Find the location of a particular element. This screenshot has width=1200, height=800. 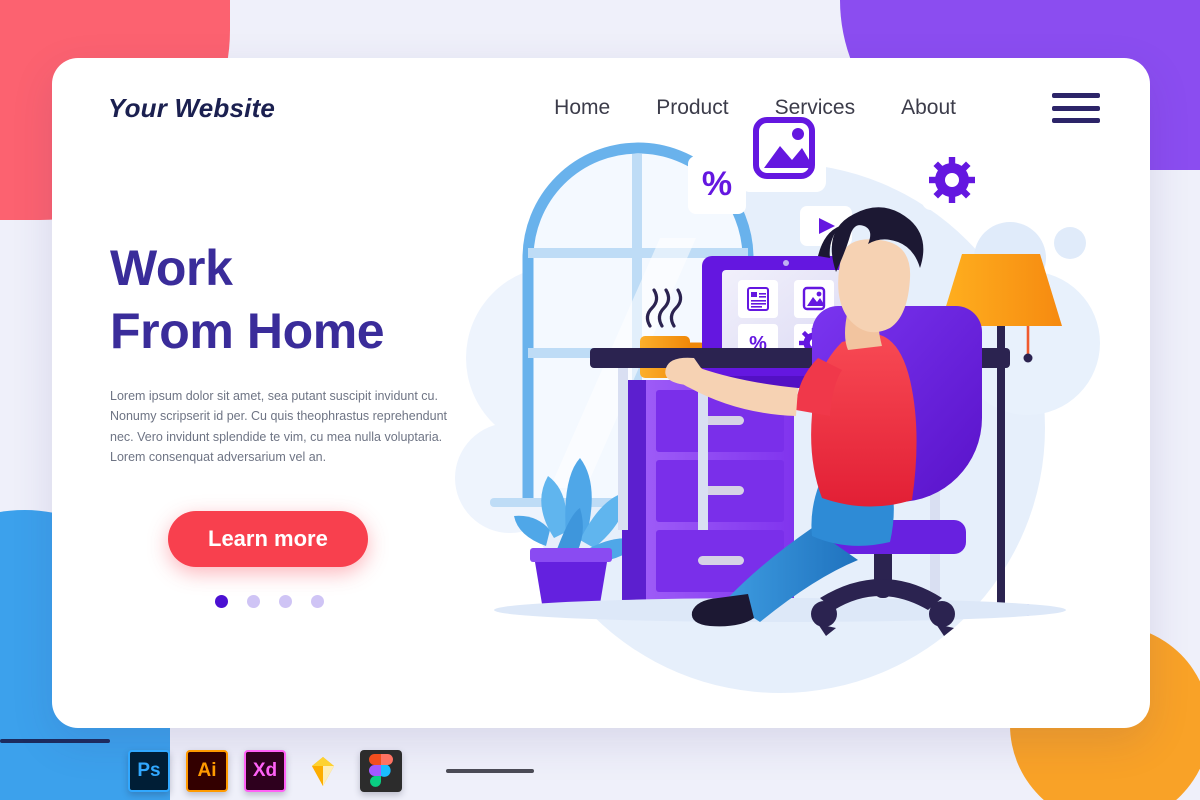

sketch-icon is located at coordinates (323, 771).